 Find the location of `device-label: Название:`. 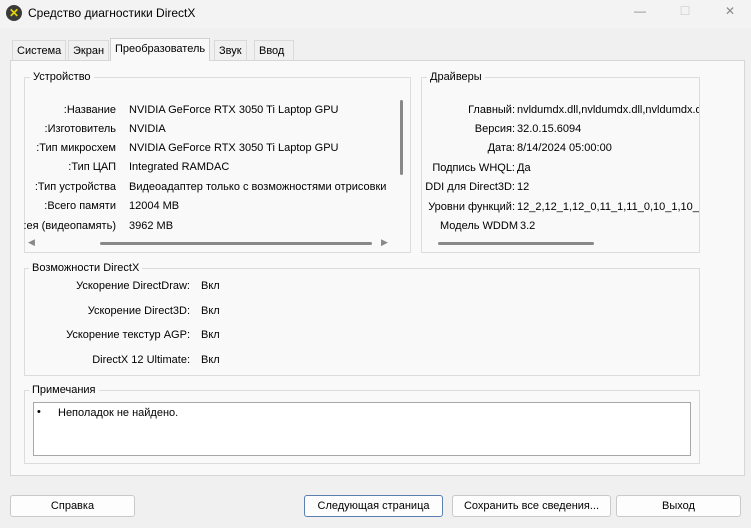

device-label: Название: is located at coordinates (89, 110).